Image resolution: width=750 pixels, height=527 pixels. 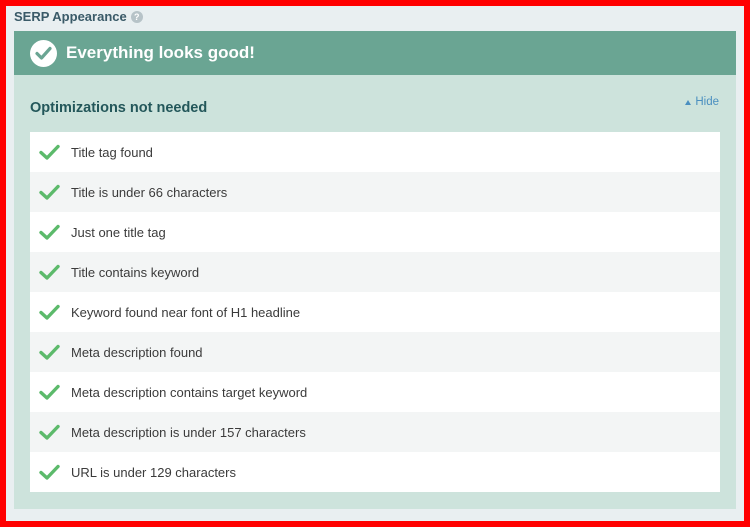 What do you see at coordinates (137, 352) in the screenshot?
I see `list-item-label: Meta description found` at bounding box center [137, 352].